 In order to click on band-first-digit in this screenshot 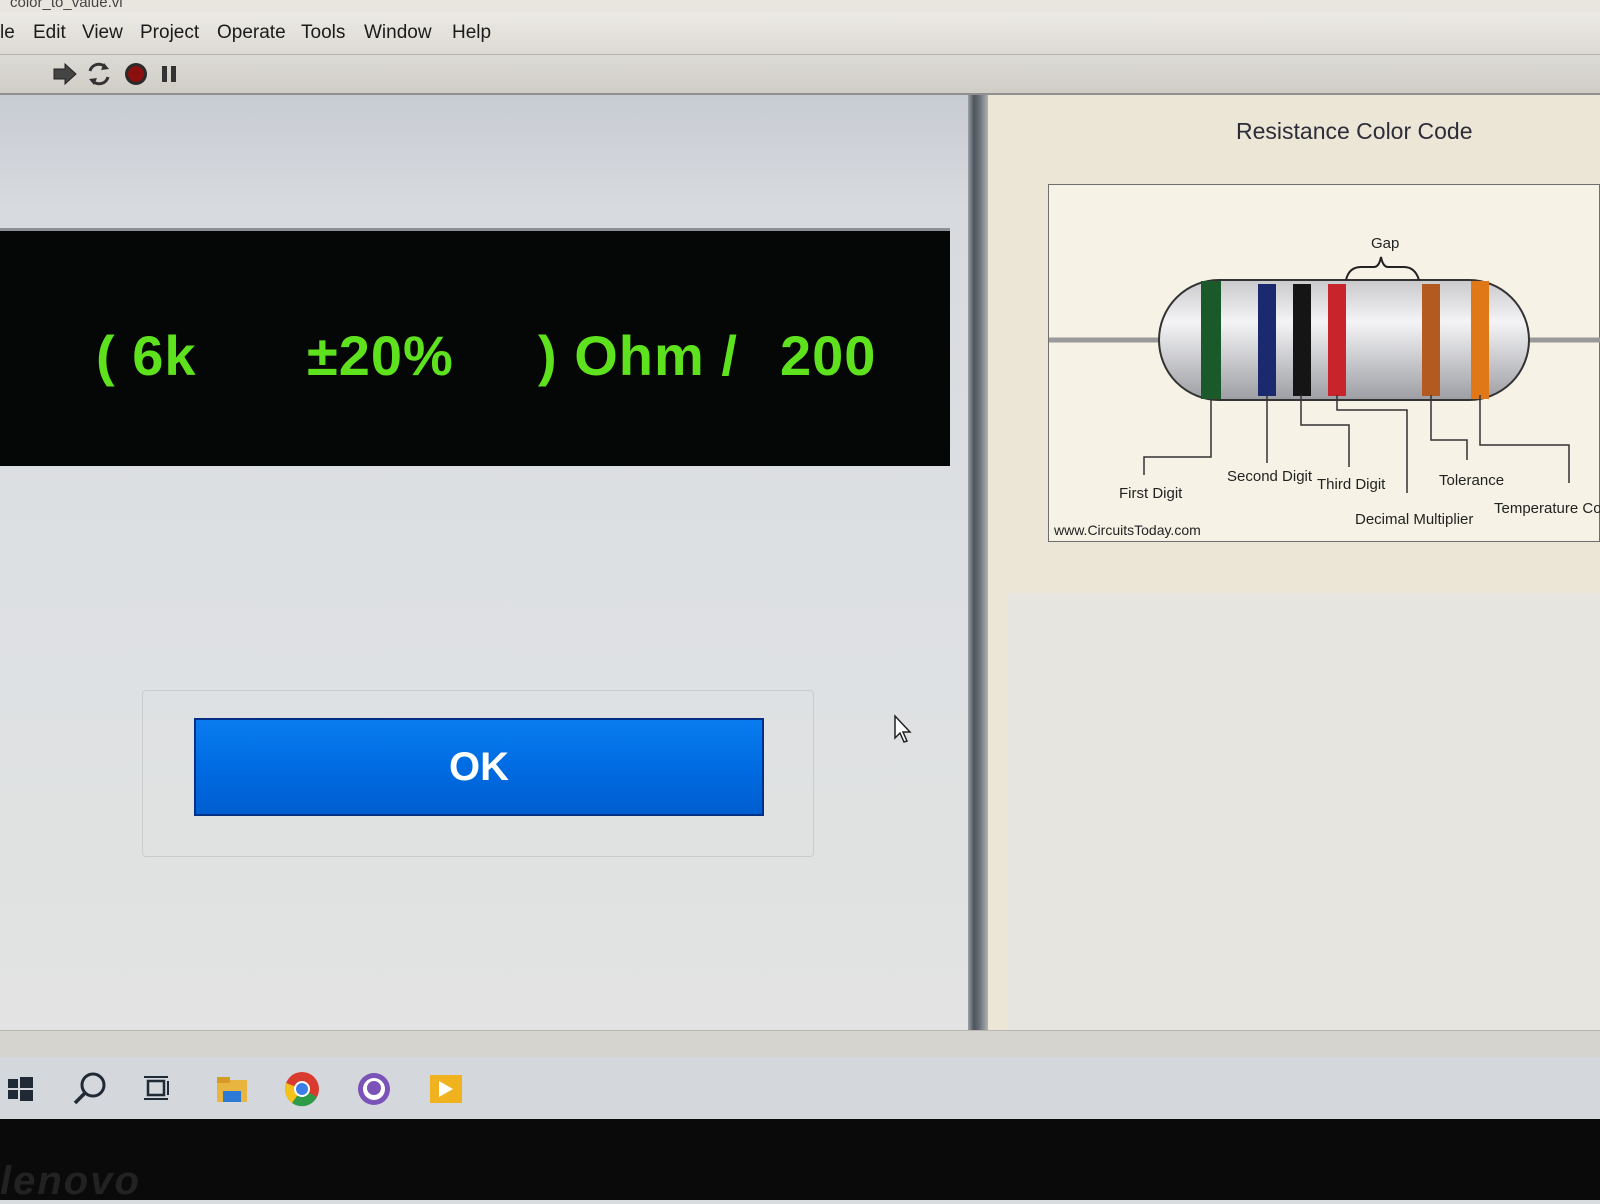, I will do `click(1211, 340)`.